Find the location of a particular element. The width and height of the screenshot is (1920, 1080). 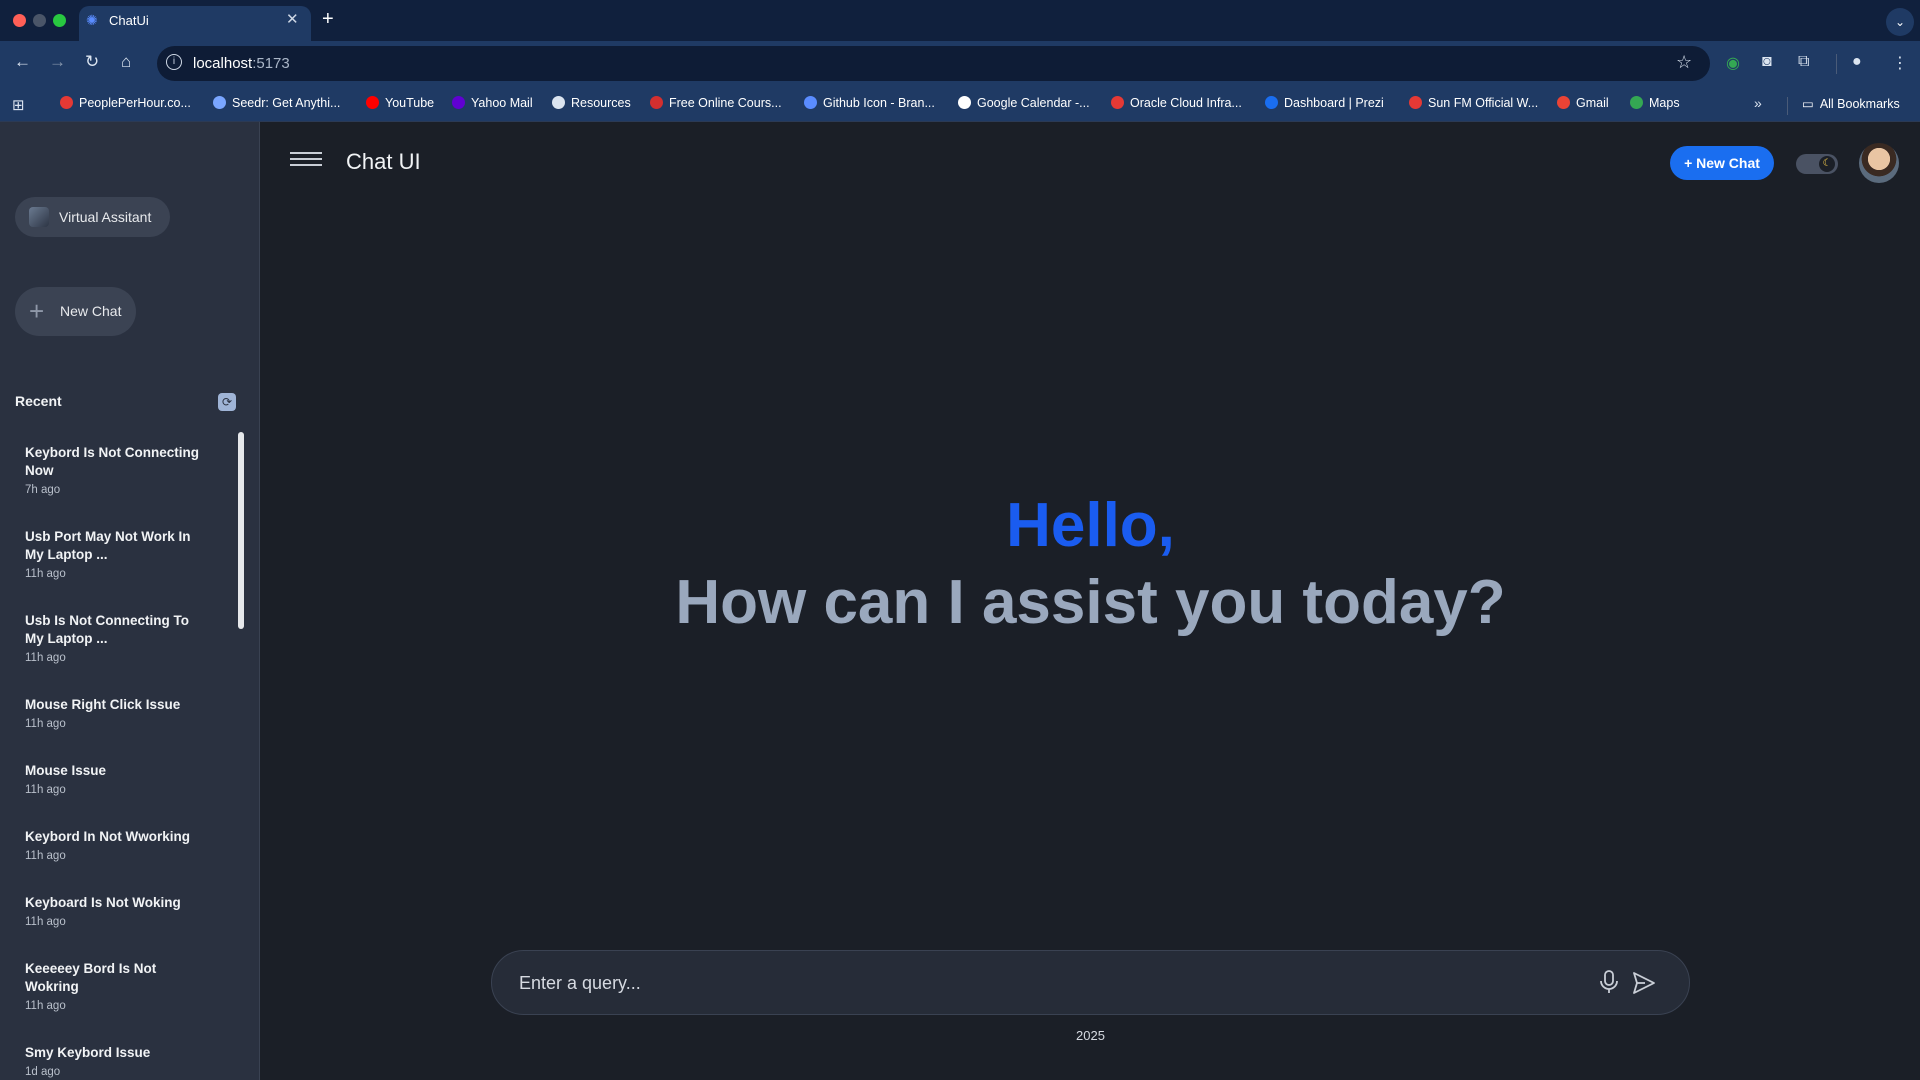

history-item: Keybord Is Not Connecting Now 7h ago is located at coordinates (117, 470).